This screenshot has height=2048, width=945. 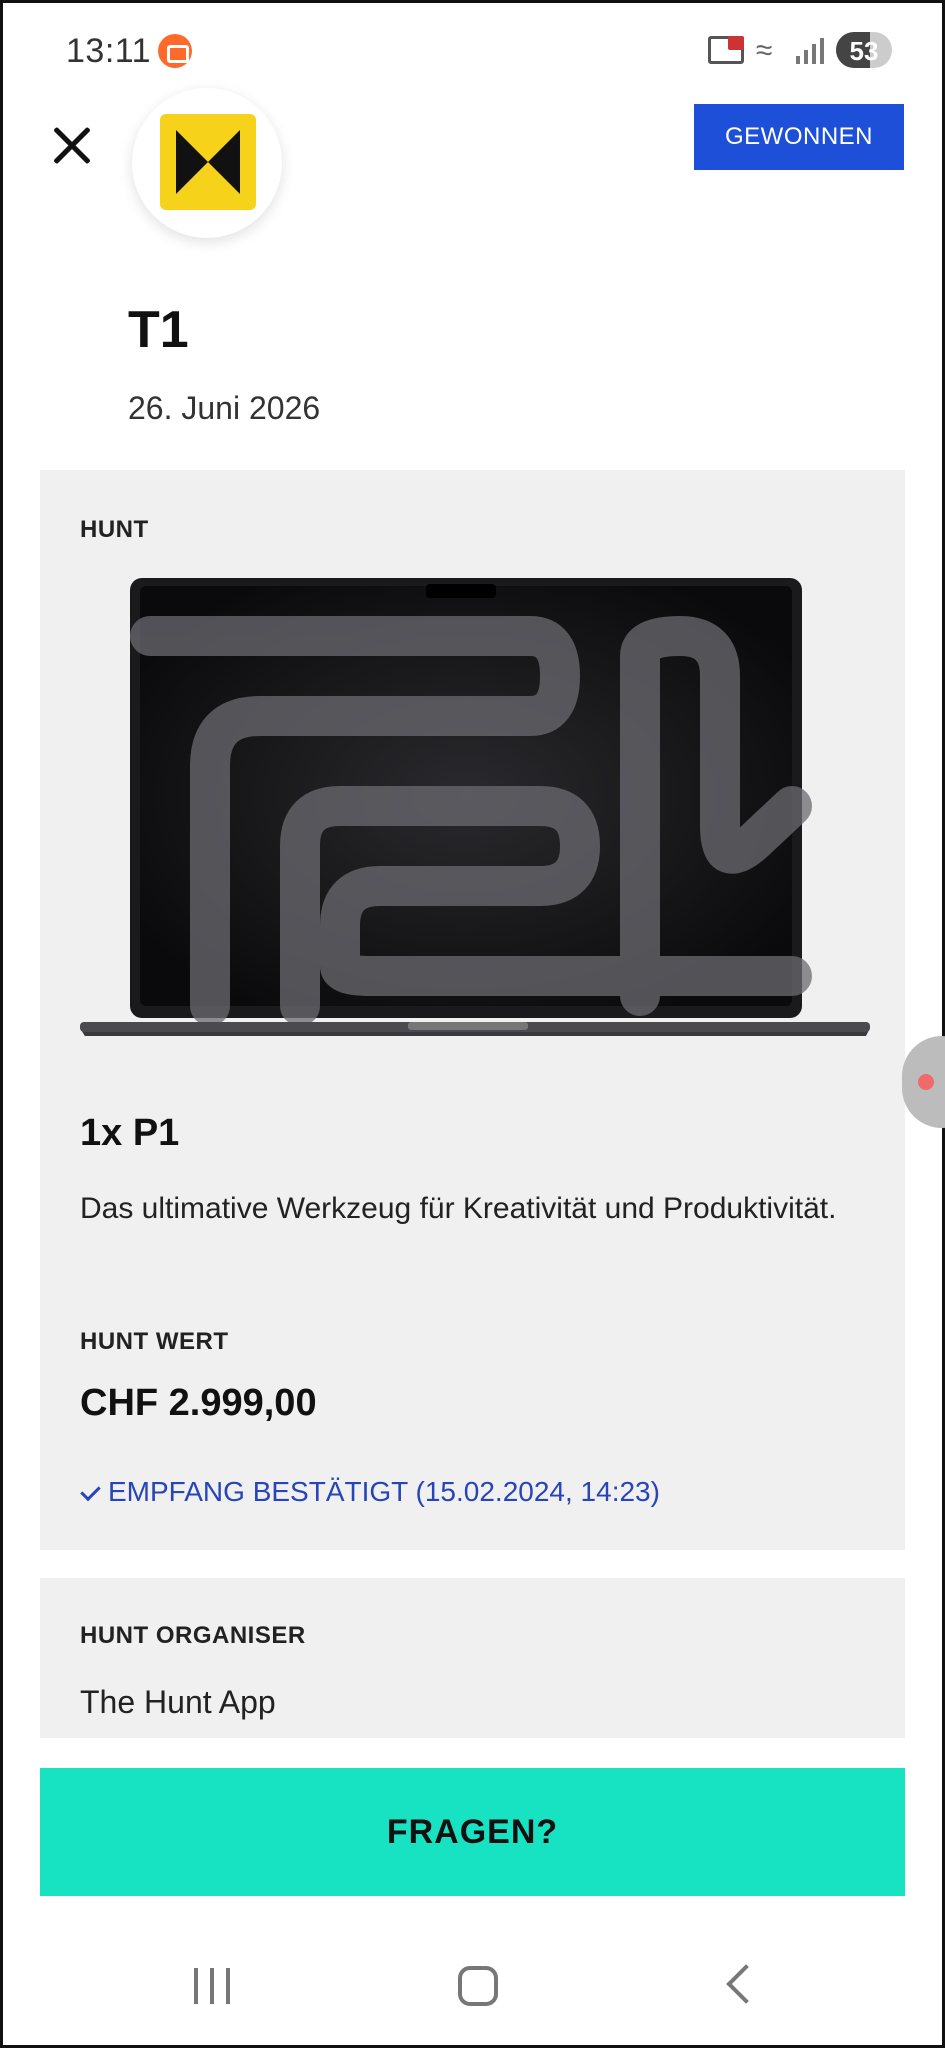 I want to click on floating-handle, so click(x=923, y=1082).